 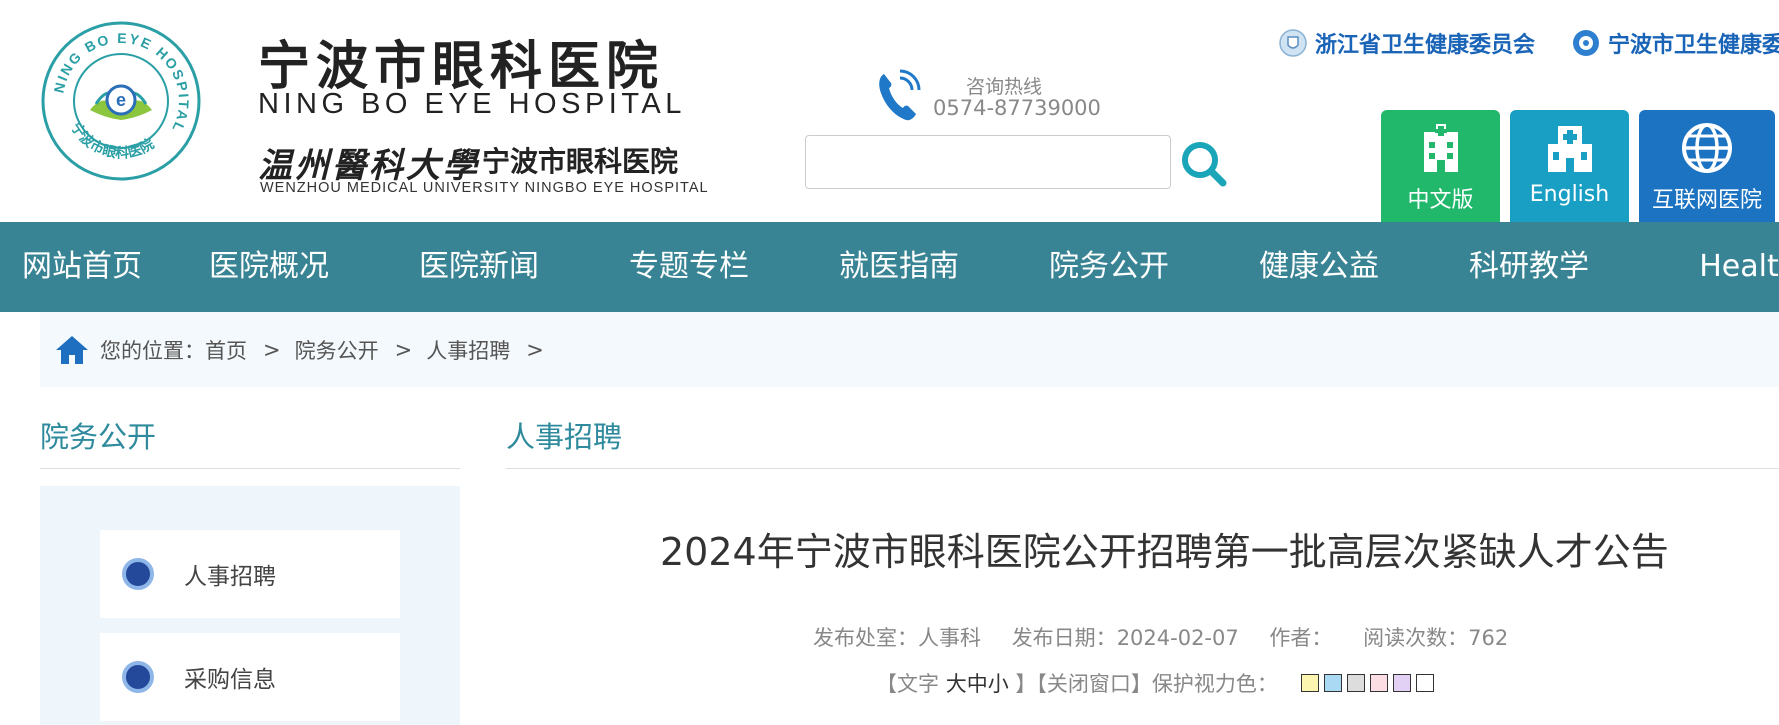 I want to click on version-label: 互联网医院, so click(x=1707, y=198).